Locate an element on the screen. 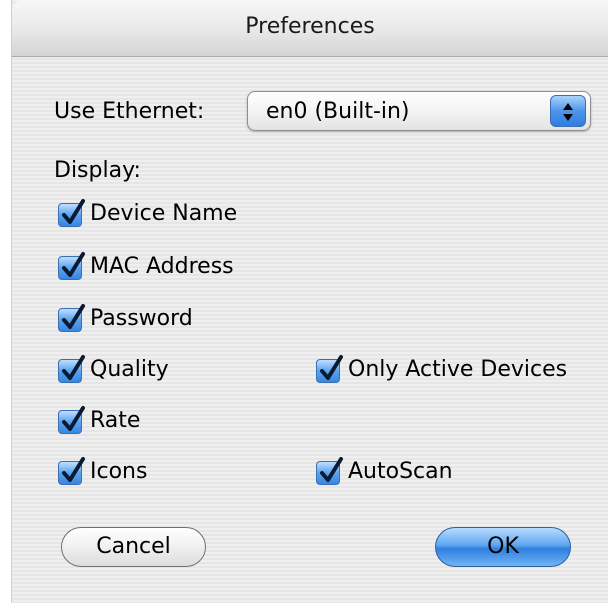 The width and height of the screenshot is (608, 603). checkbox-label: Icons is located at coordinates (119, 471).